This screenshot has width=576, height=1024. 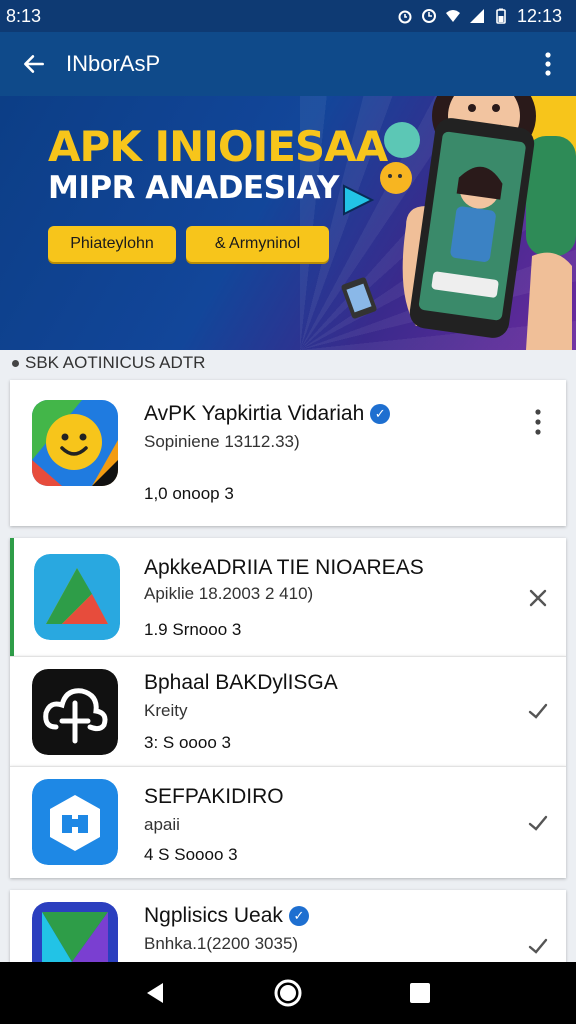 I want to click on hero-subheadline: MIPR ANADESIAY, so click(x=193, y=188).